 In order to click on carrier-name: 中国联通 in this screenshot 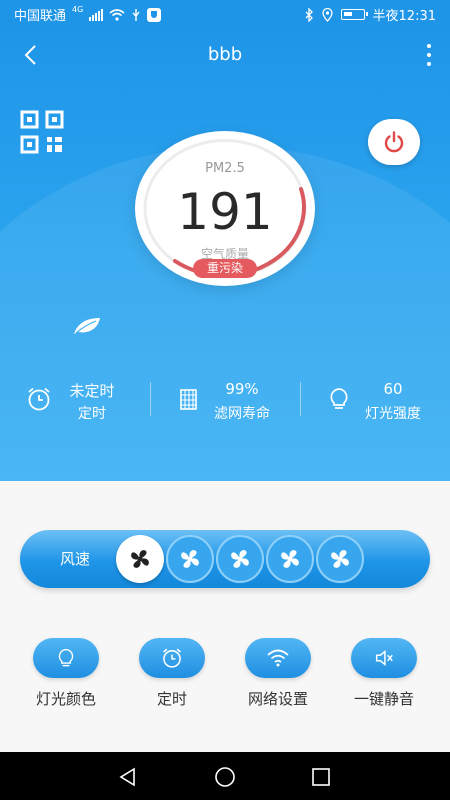, I will do `click(40, 16)`.